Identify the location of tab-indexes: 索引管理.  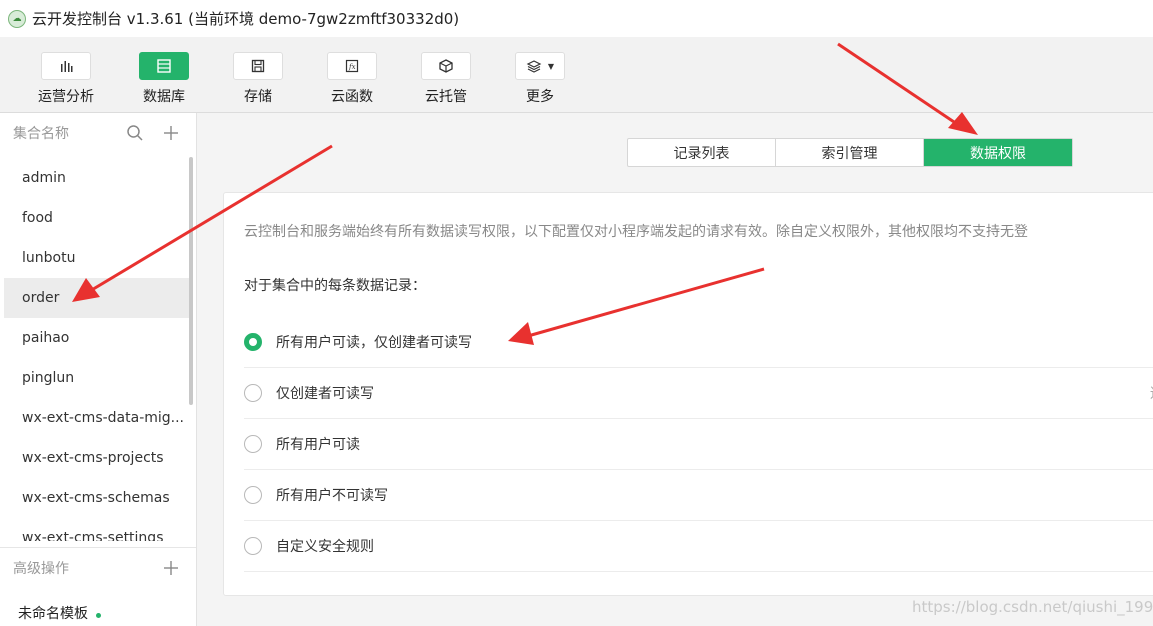
(850, 152).